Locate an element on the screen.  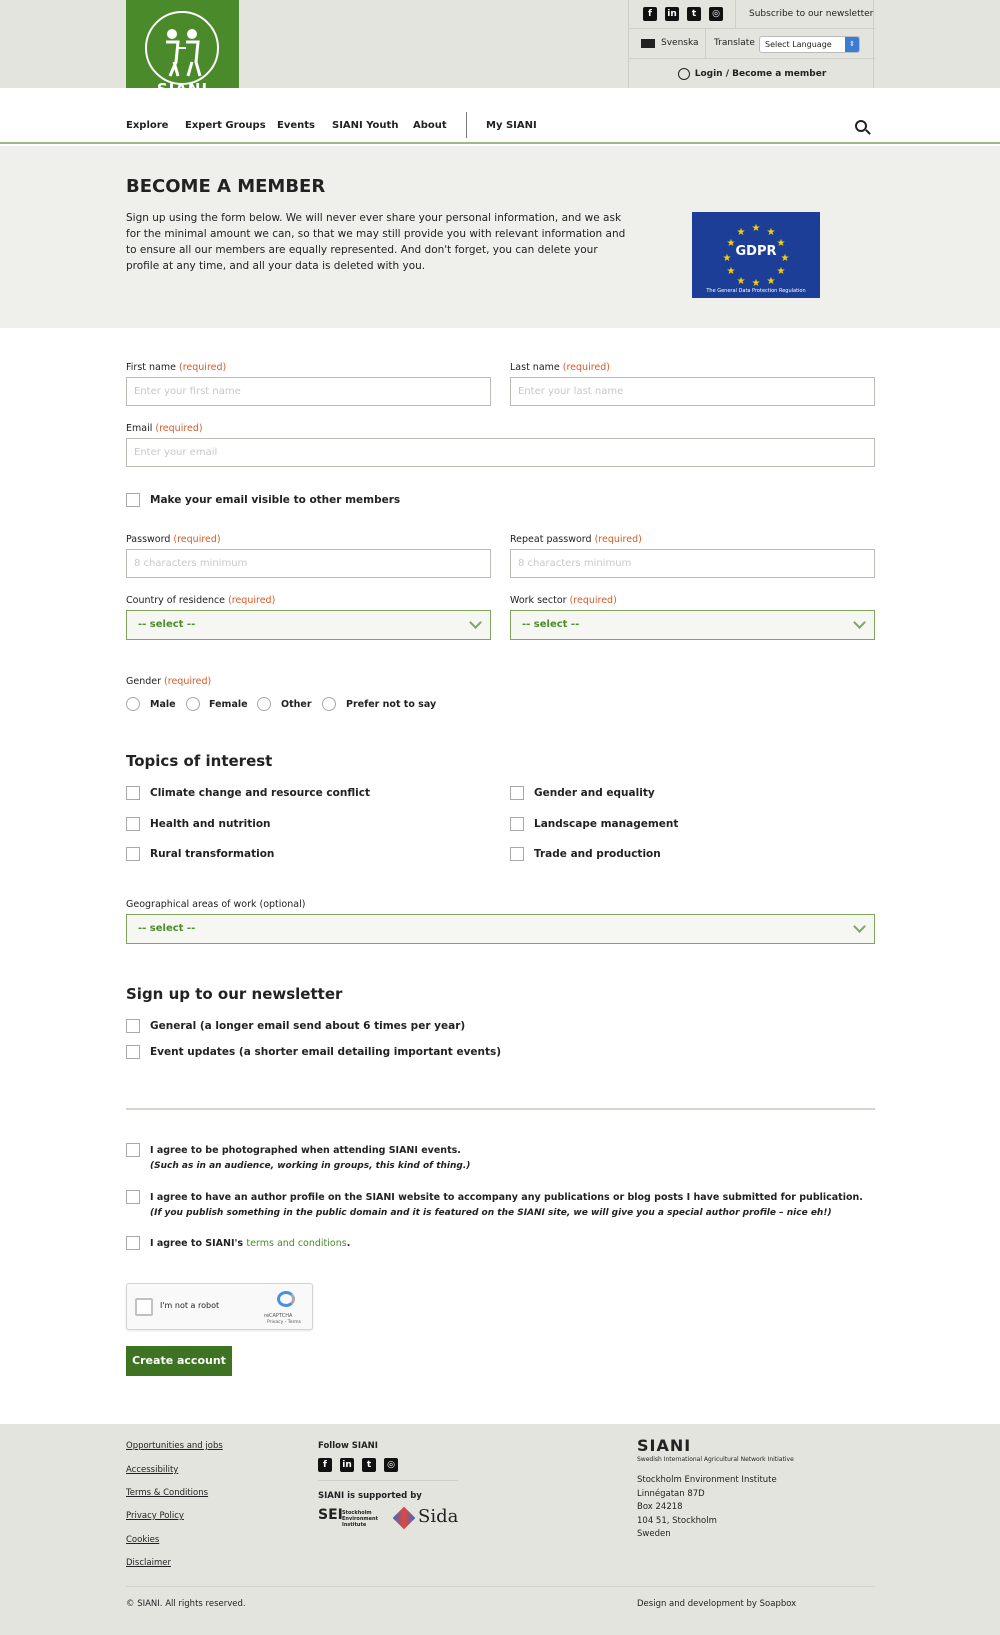
topic-label: Trade and production is located at coordinates (597, 854).